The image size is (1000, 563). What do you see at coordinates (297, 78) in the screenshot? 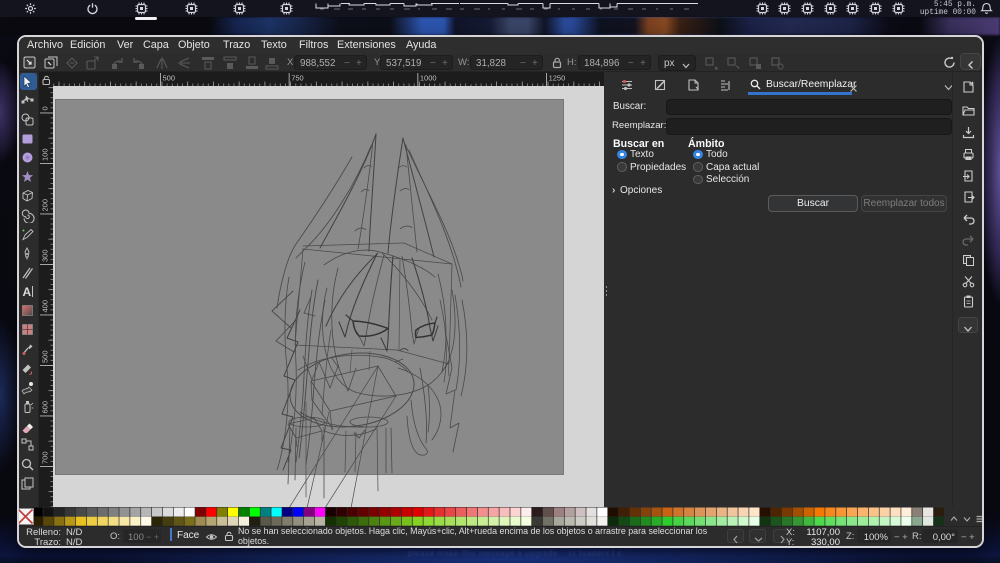
I see `svg-text: 750` at bounding box center [297, 78].